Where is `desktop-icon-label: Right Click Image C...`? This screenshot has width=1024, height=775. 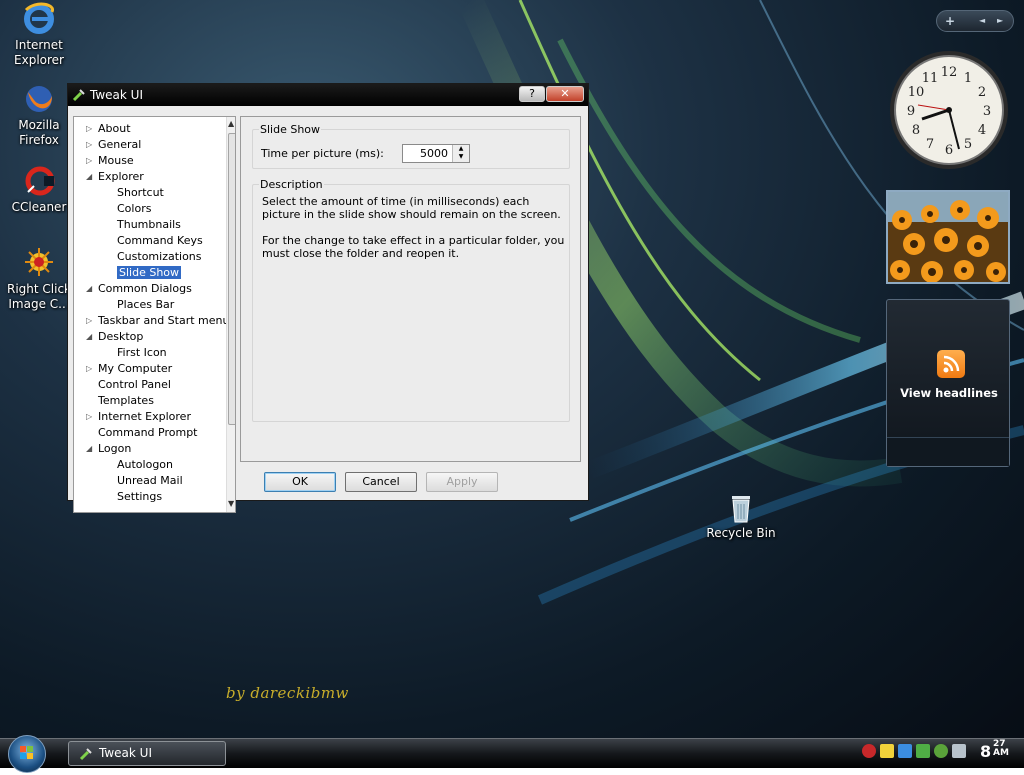 desktop-icon-label: Right Click Image C... is located at coordinates (38, 296).